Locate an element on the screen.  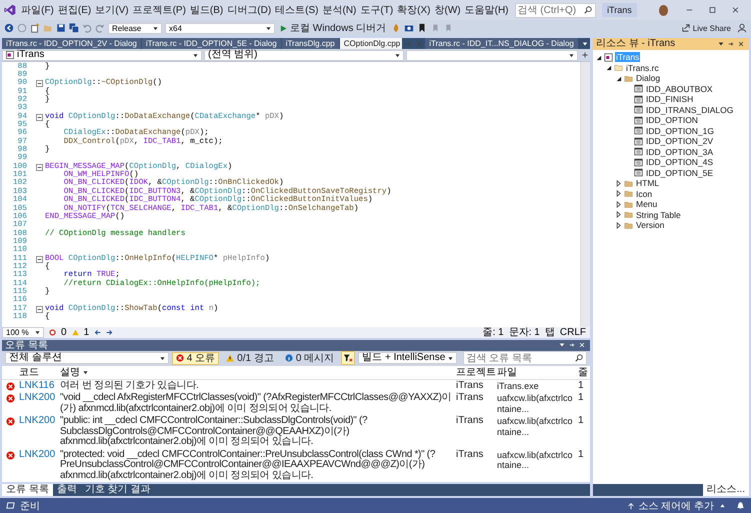
back-arrow-icon is located at coordinates (98, 332).